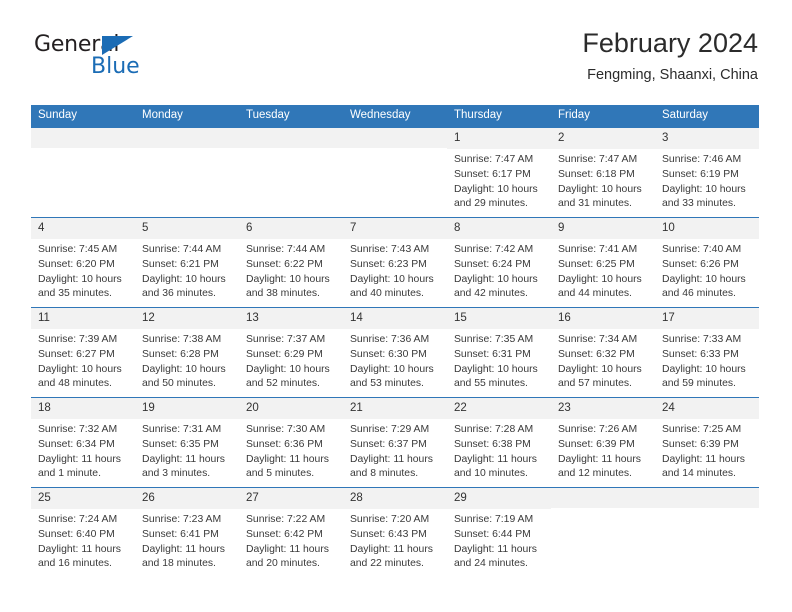  What do you see at coordinates (75, 294) in the screenshot?
I see `daylight-text-line2: and 35 minutes.` at bounding box center [75, 294].